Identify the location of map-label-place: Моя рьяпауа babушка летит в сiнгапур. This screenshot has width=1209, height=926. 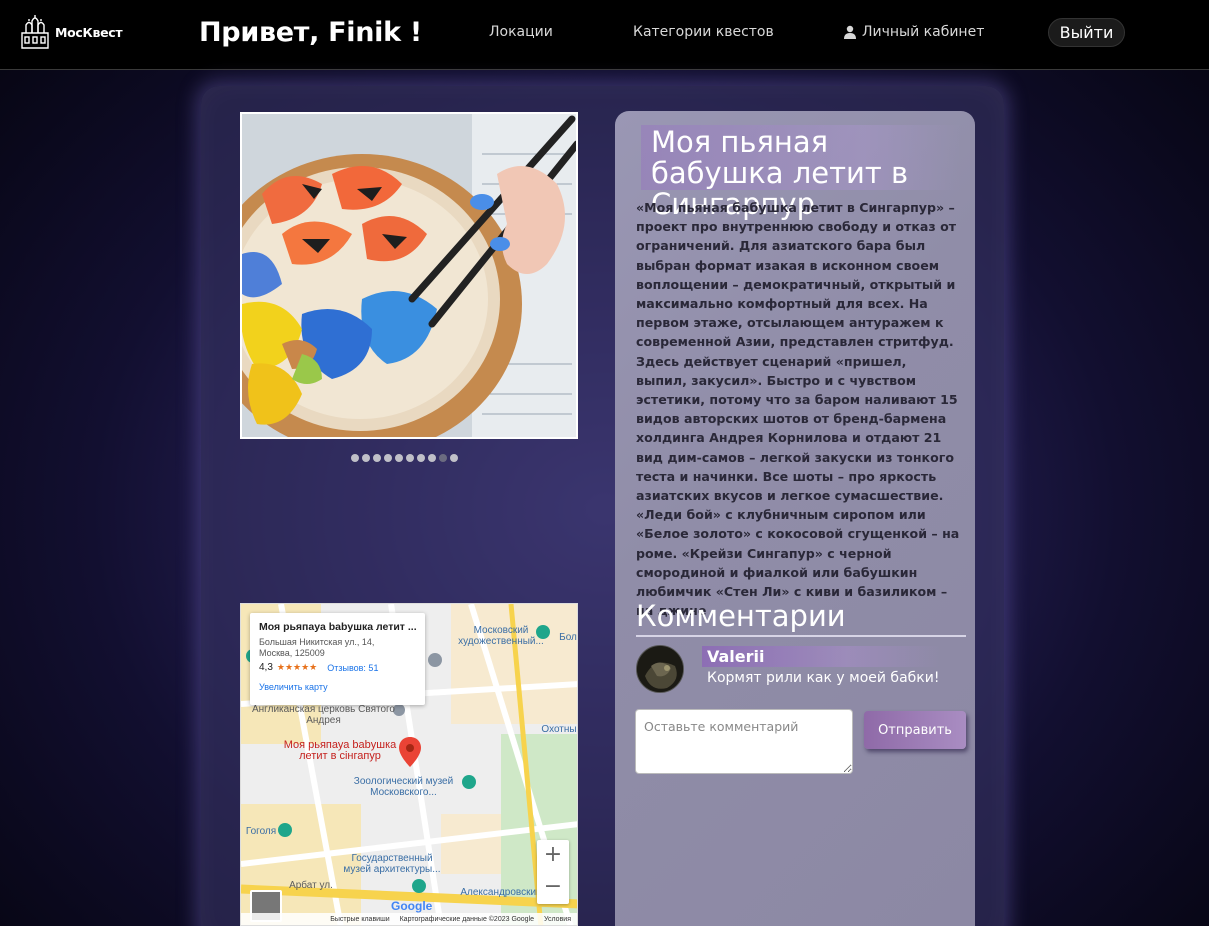
(340, 750).